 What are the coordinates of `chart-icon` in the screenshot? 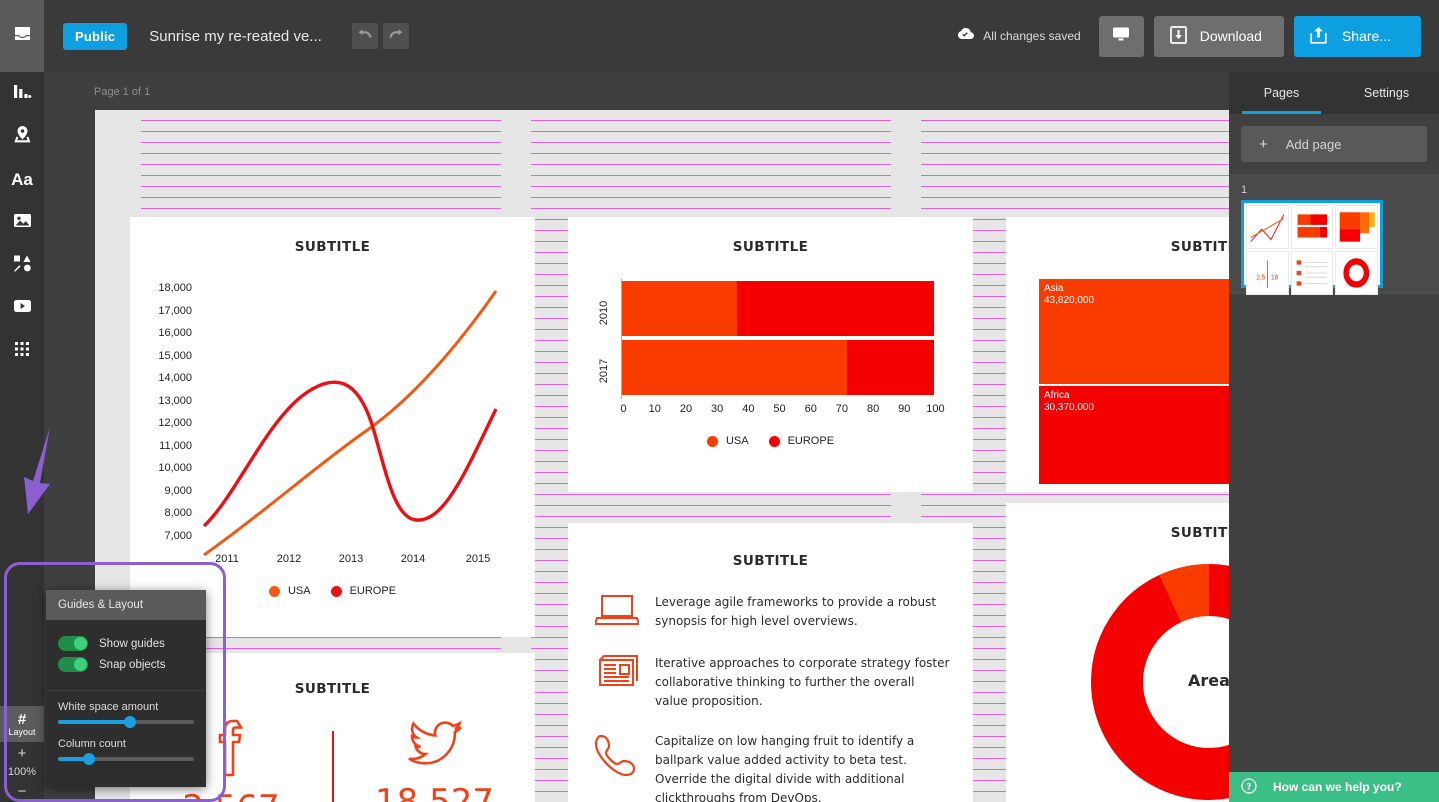 It's located at (22, 94).